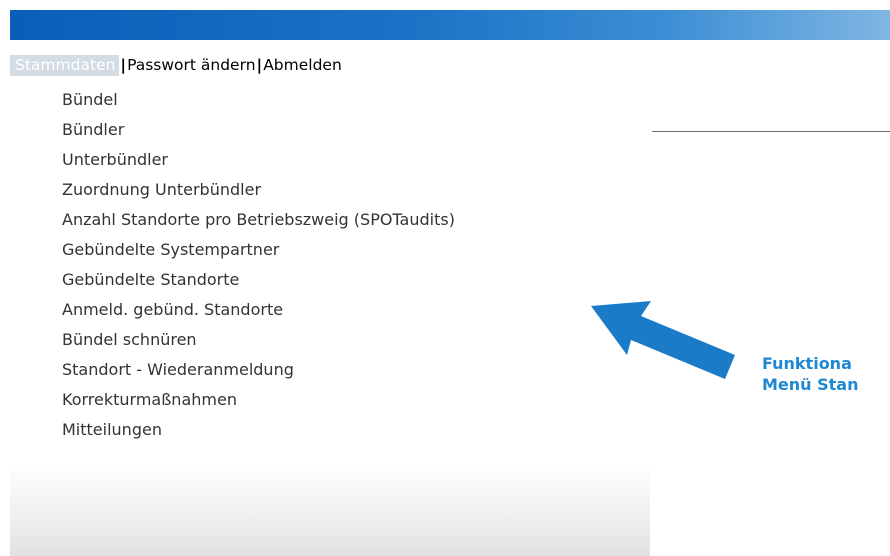 This screenshot has width=890, height=556. What do you see at coordinates (810, 374) in the screenshot?
I see `annotation-text: Funktiona Menü Stan` at bounding box center [810, 374].